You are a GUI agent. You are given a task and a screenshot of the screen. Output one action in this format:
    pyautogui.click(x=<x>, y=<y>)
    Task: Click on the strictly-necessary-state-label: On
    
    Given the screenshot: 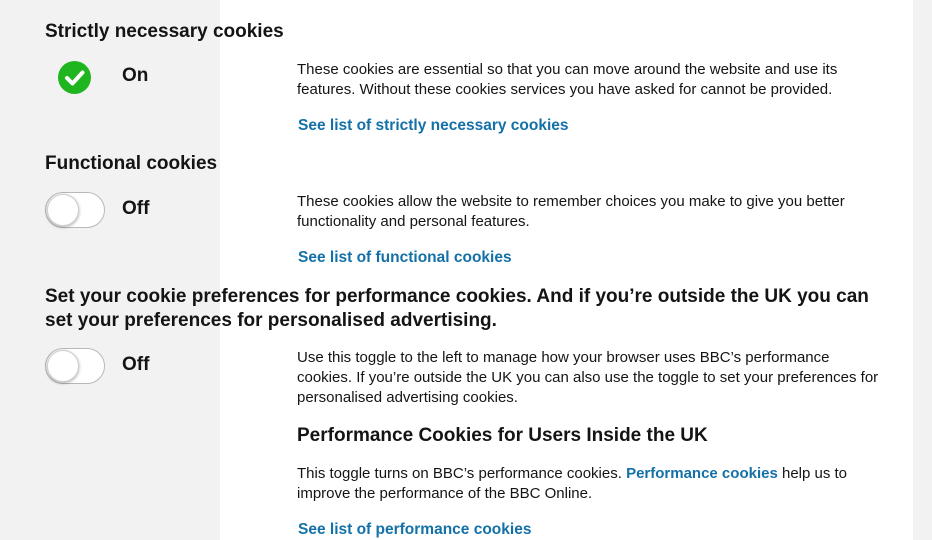 What is the action you would take?
    pyautogui.click(x=135, y=75)
    